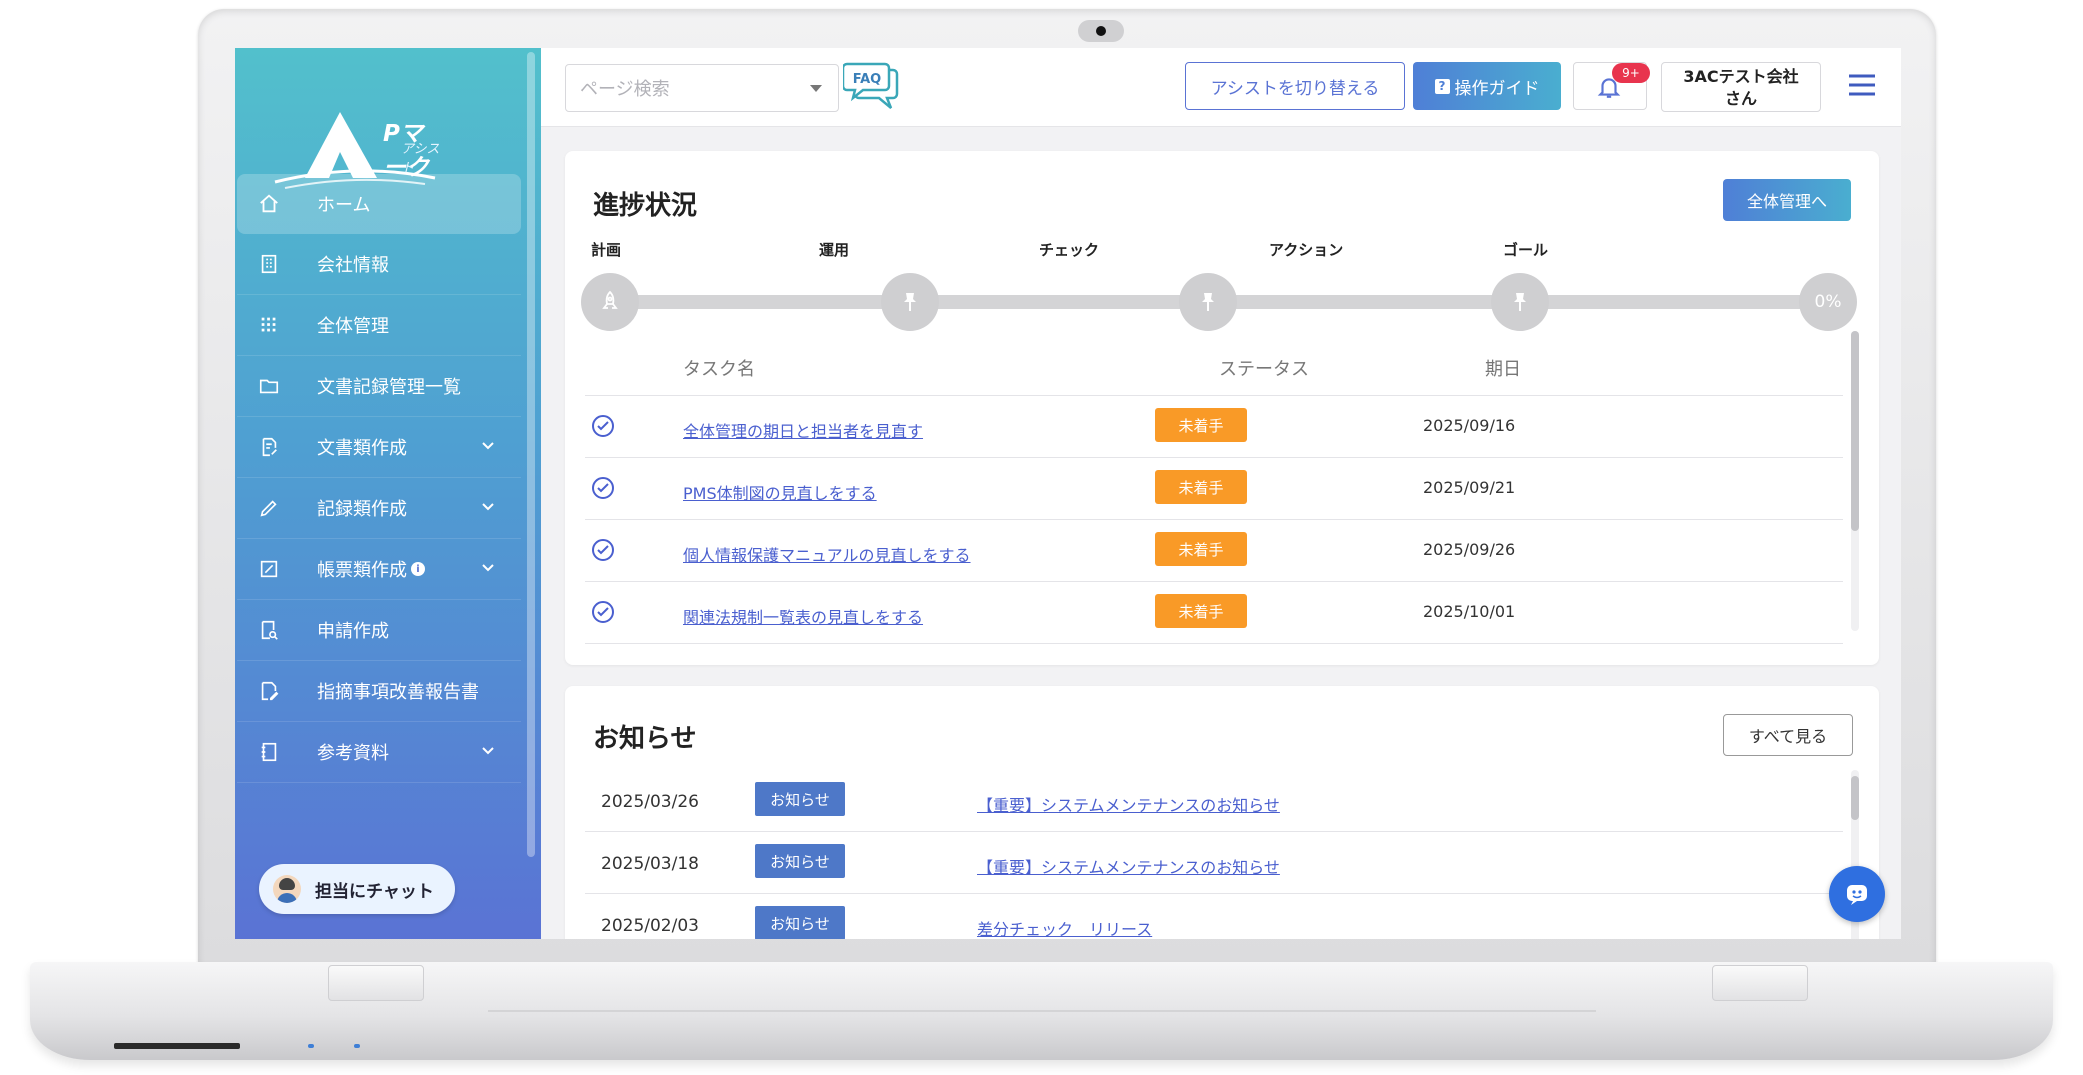 Image resolution: width=2083 pixels, height=1075 pixels. I want to click on pencil-icon, so click(269, 508).